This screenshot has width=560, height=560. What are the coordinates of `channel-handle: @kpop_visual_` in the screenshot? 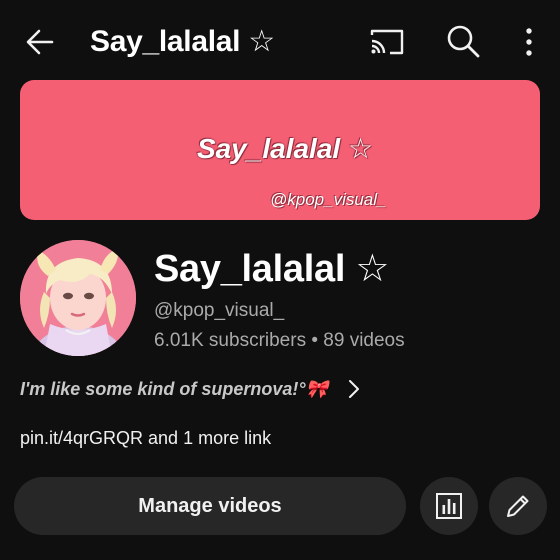 It's located at (219, 310).